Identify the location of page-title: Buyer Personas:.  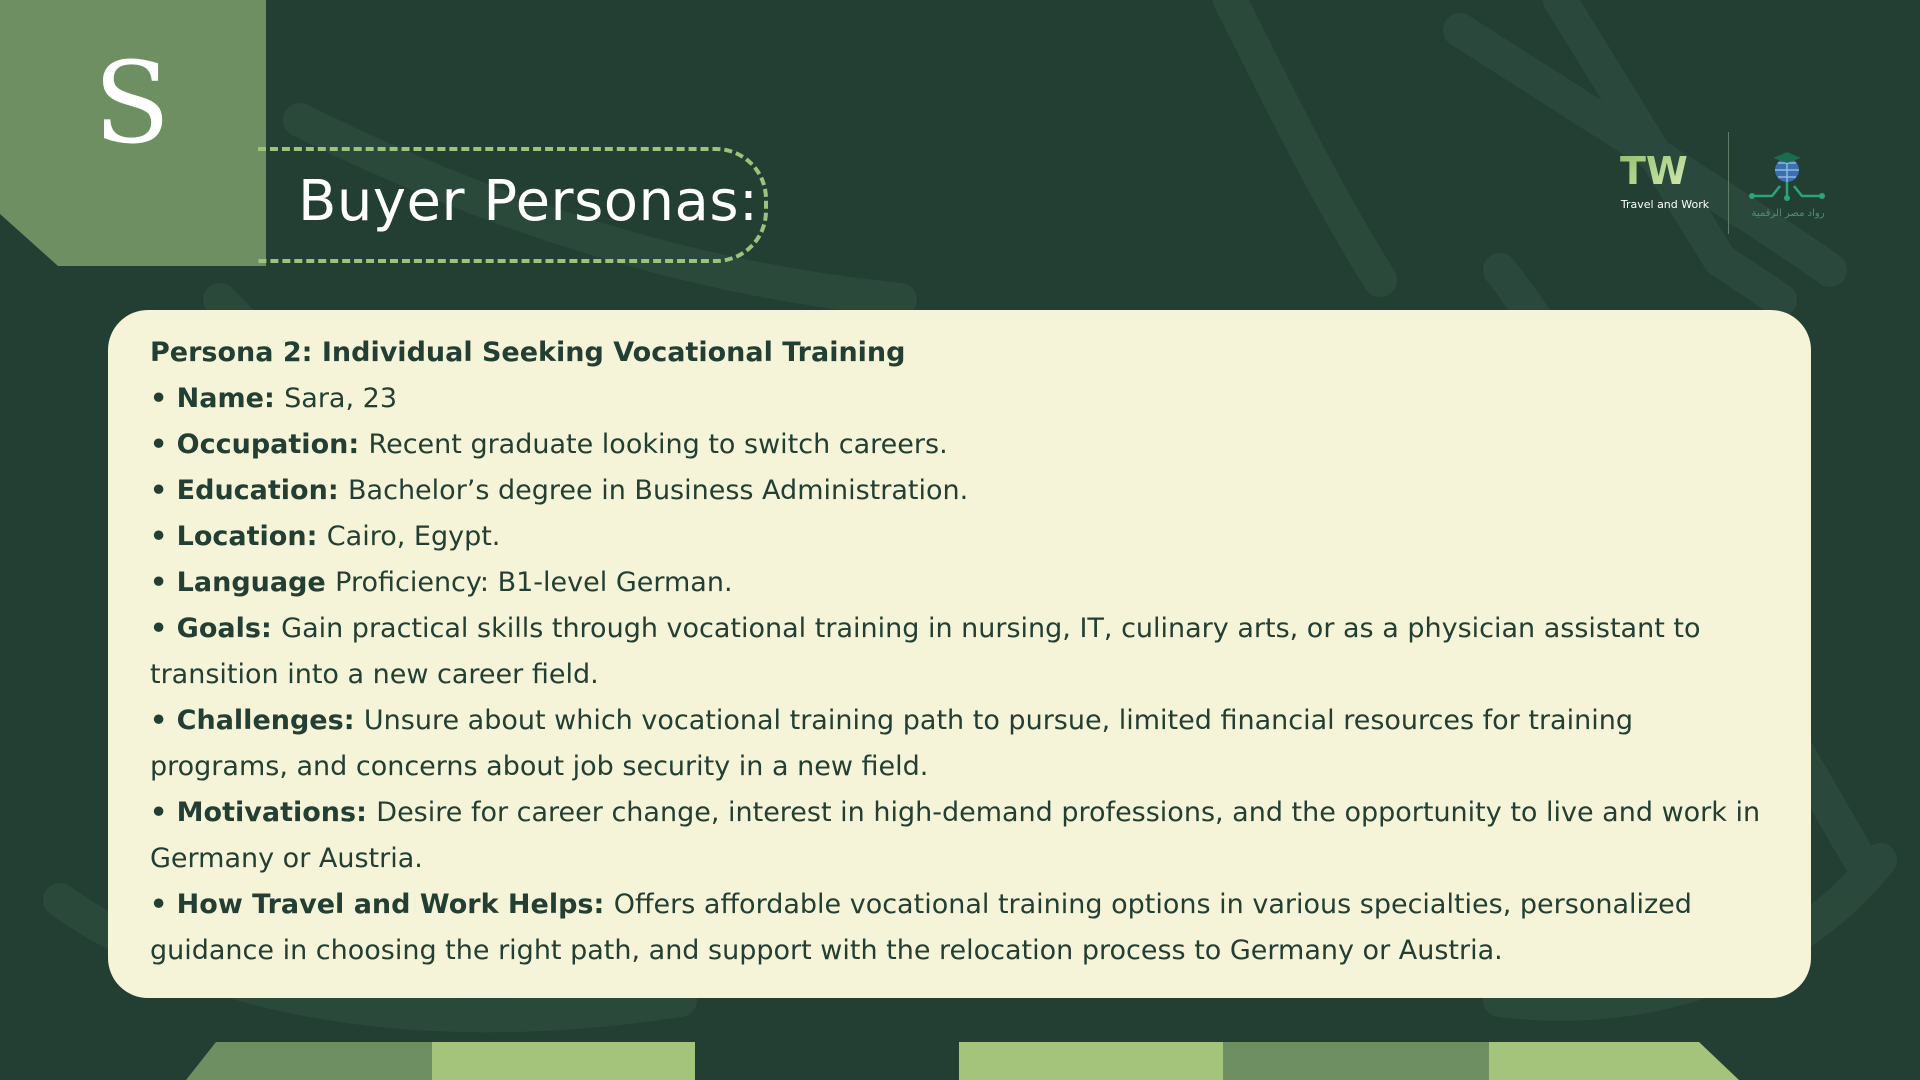
(528, 201).